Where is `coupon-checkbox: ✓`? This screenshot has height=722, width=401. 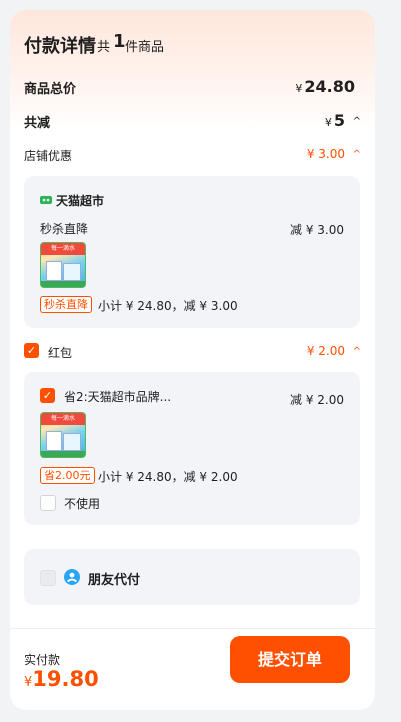 coupon-checkbox: ✓ is located at coordinates (47, 395).